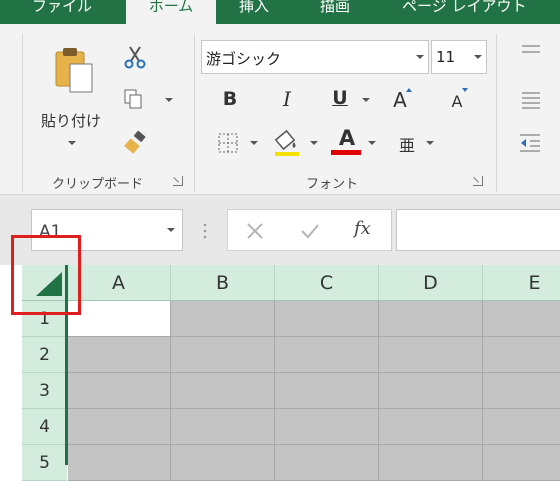 Image resolution: width=560 pixels, height=481 pixels. I want to click on cell-c2, so click(327, 355).